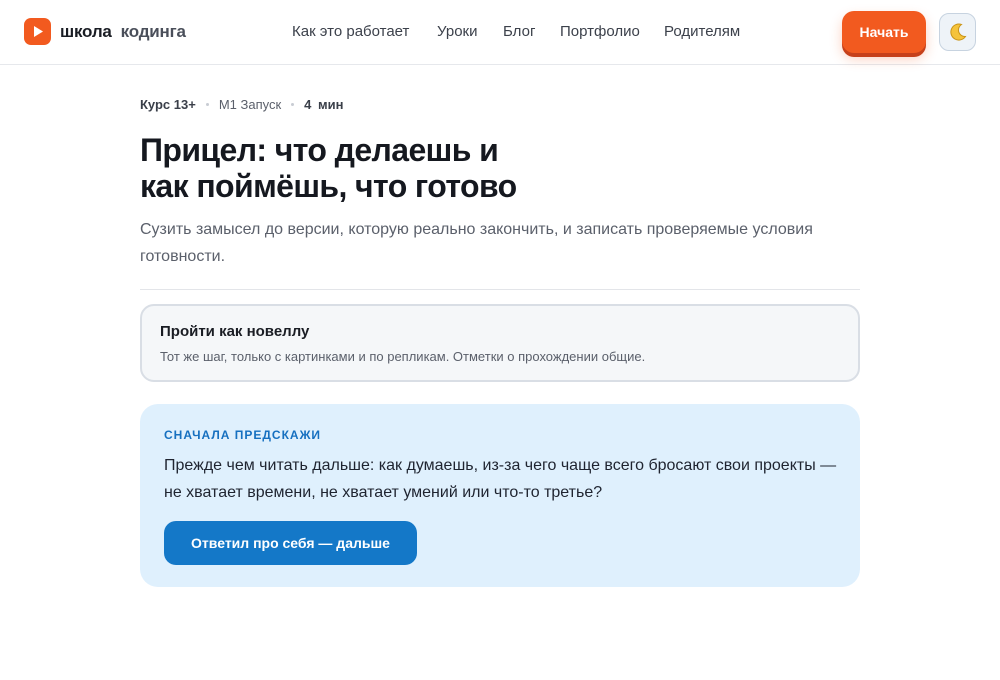  Describe the element at coordinates (600, 31) in the screenshot. I see `nav-portfolio: Портфолио` at that location.